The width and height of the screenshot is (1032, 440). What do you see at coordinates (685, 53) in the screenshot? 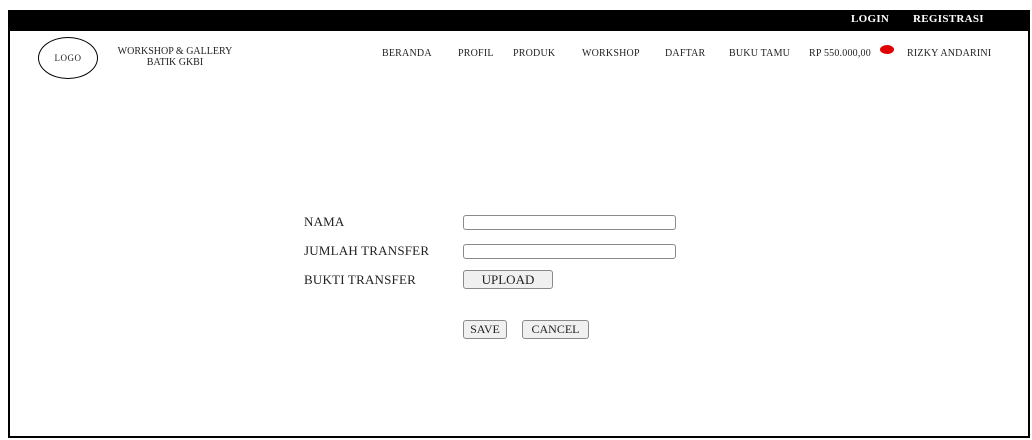
I see `nav-item-daftar: DAFTAR` at bounding box center [685, 53].